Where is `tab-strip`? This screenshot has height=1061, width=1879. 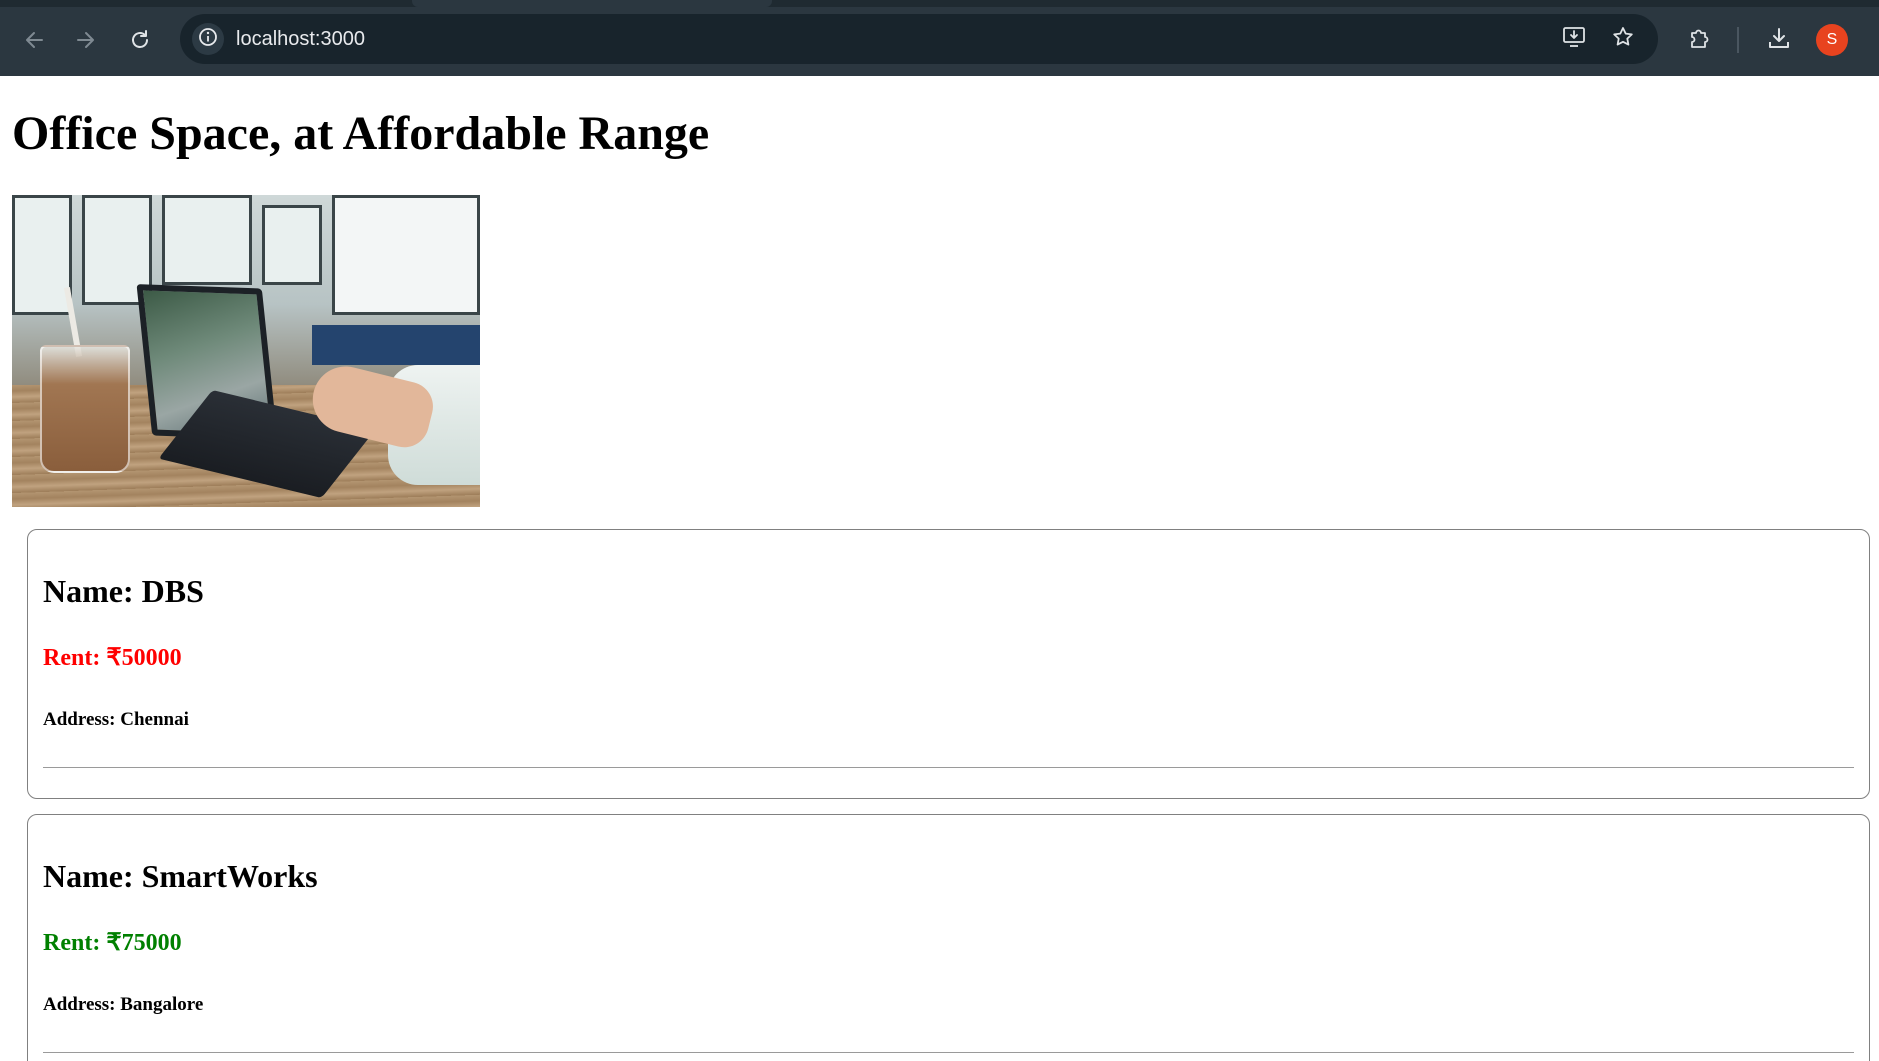 tab-strip is located at coordinates (939, 3).